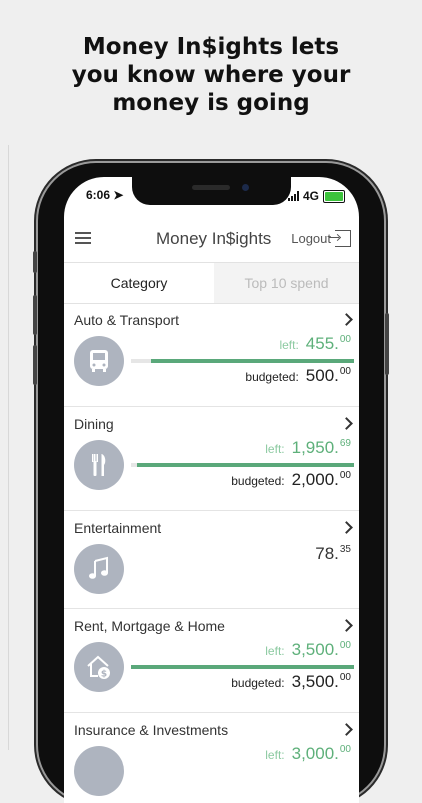 This screenshot has height=803, width=422. Describe the element at coordinates (211, 187) in the screenshot. I see `speaker` at that location.